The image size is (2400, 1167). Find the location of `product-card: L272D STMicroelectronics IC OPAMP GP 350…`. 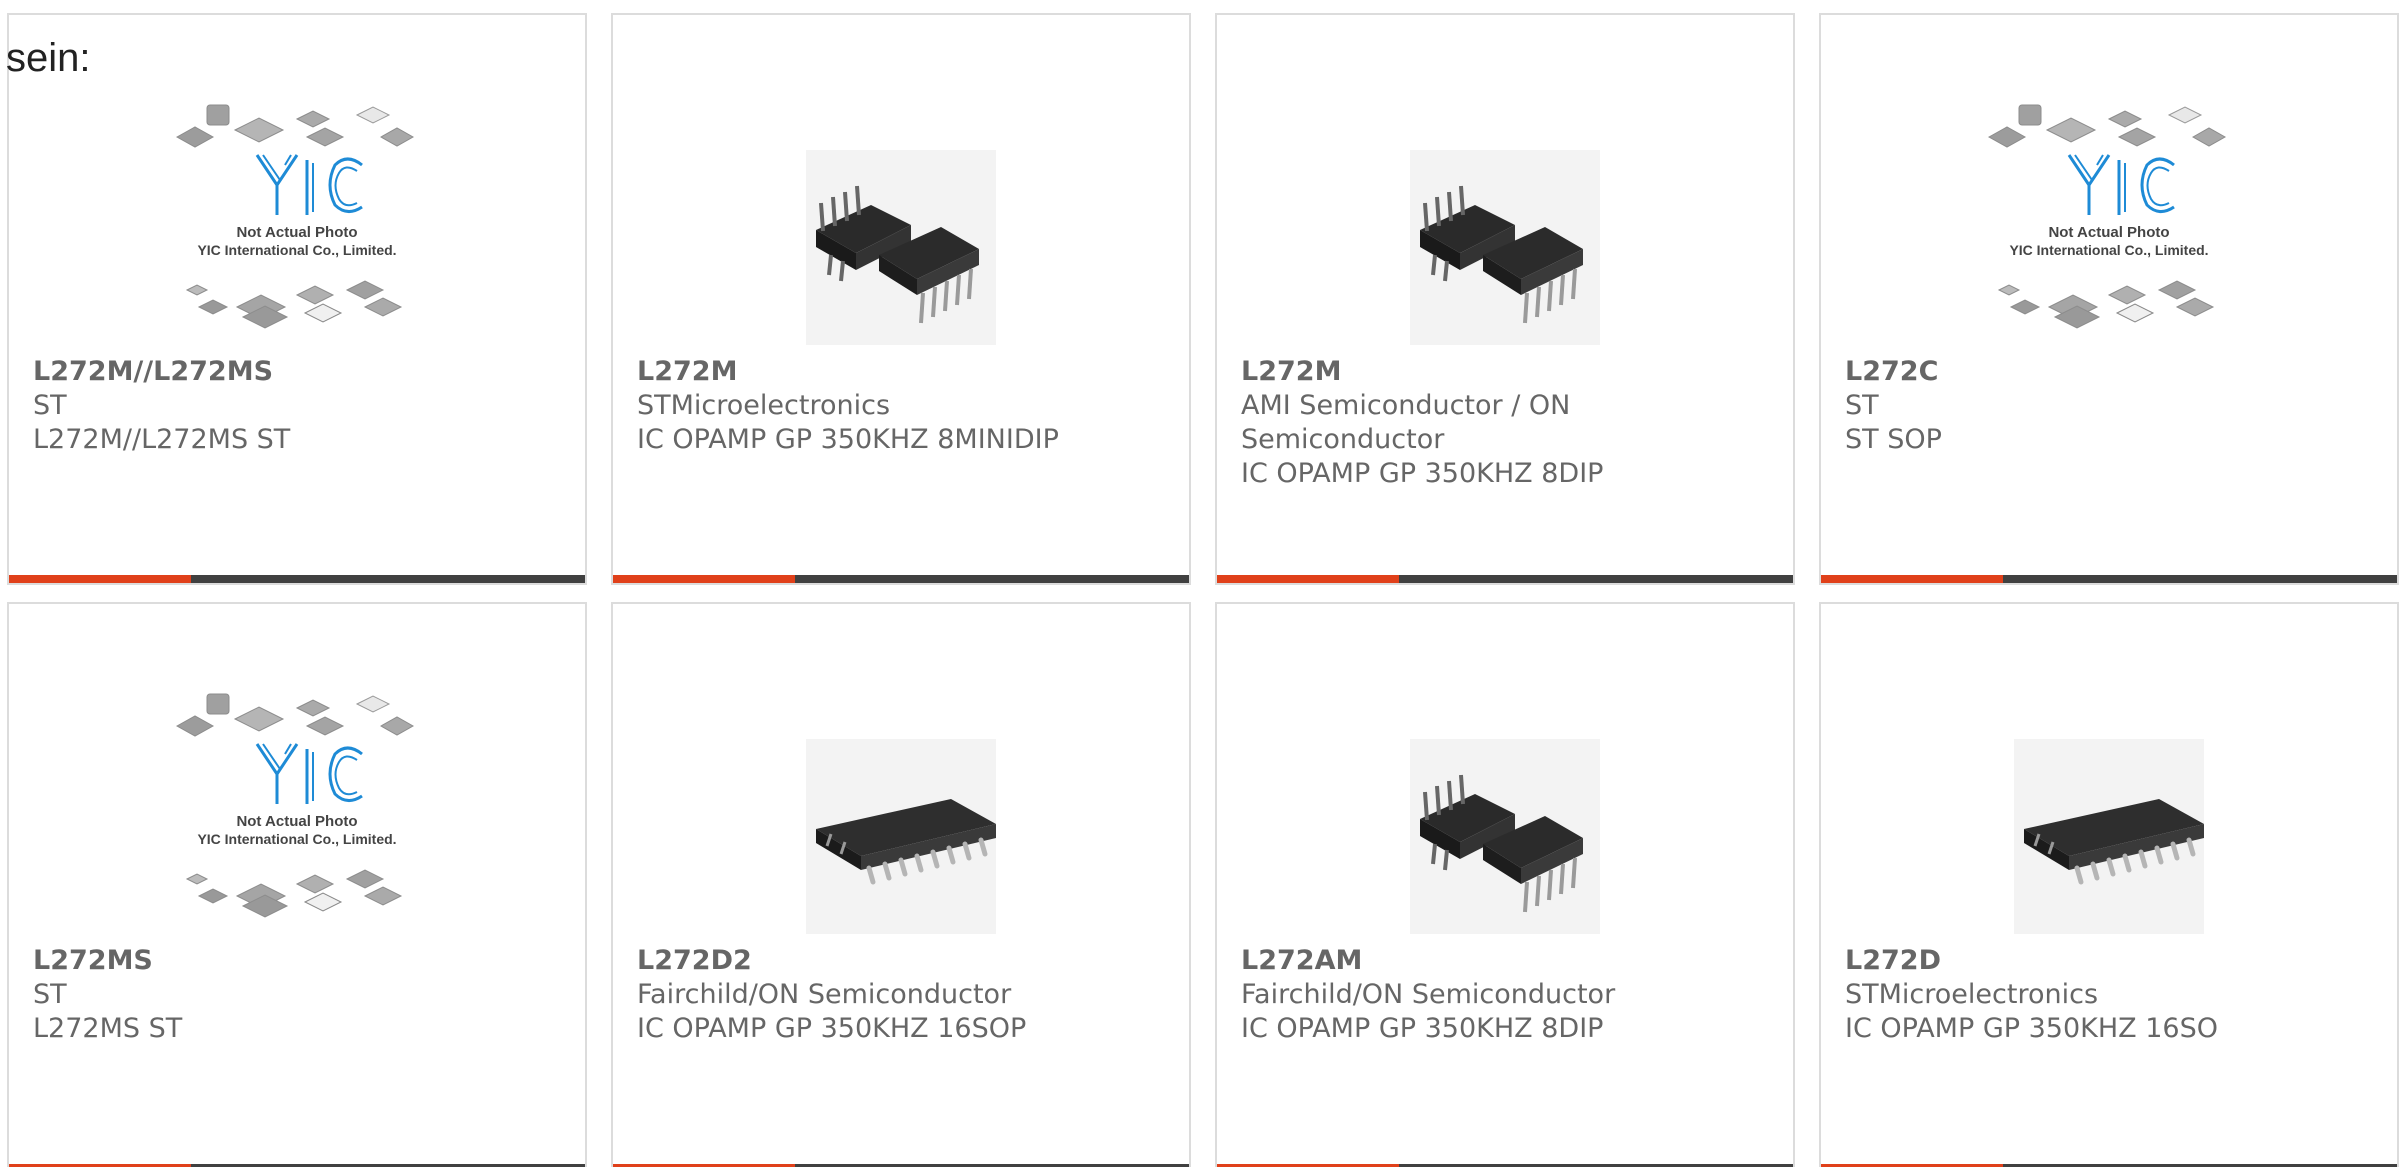

product-card: L272D STMicroelectronics IC OPAMP GP 350… is located at coordinates (2109, 884).